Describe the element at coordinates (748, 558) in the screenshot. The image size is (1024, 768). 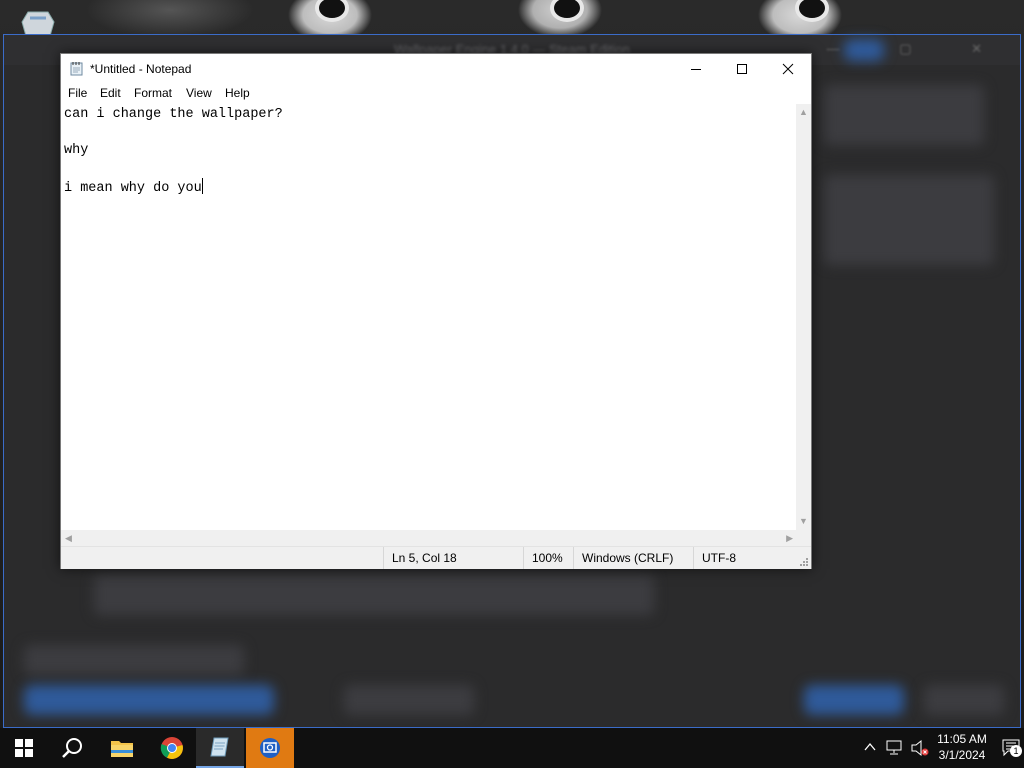
I see `encoding: UTF-8` at that location.